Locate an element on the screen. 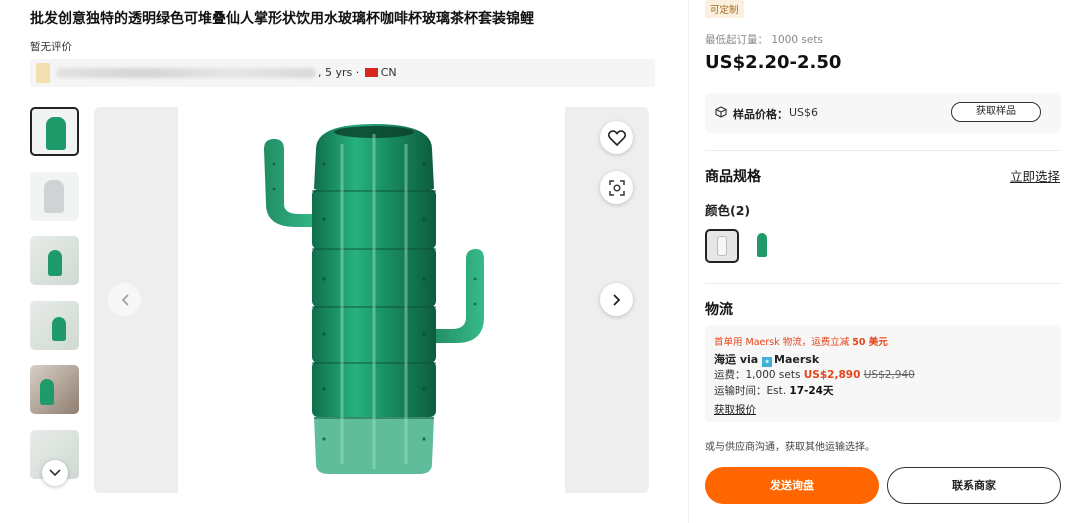  fee-original: US$2,940 is located at coordinates (889, 375).